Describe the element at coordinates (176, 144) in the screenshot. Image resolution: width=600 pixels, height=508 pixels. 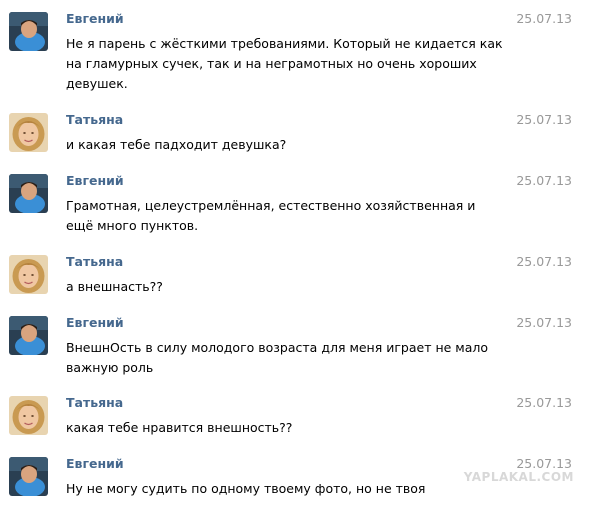
I see `message-text: и какая тебе падходит девушка?` at that location.